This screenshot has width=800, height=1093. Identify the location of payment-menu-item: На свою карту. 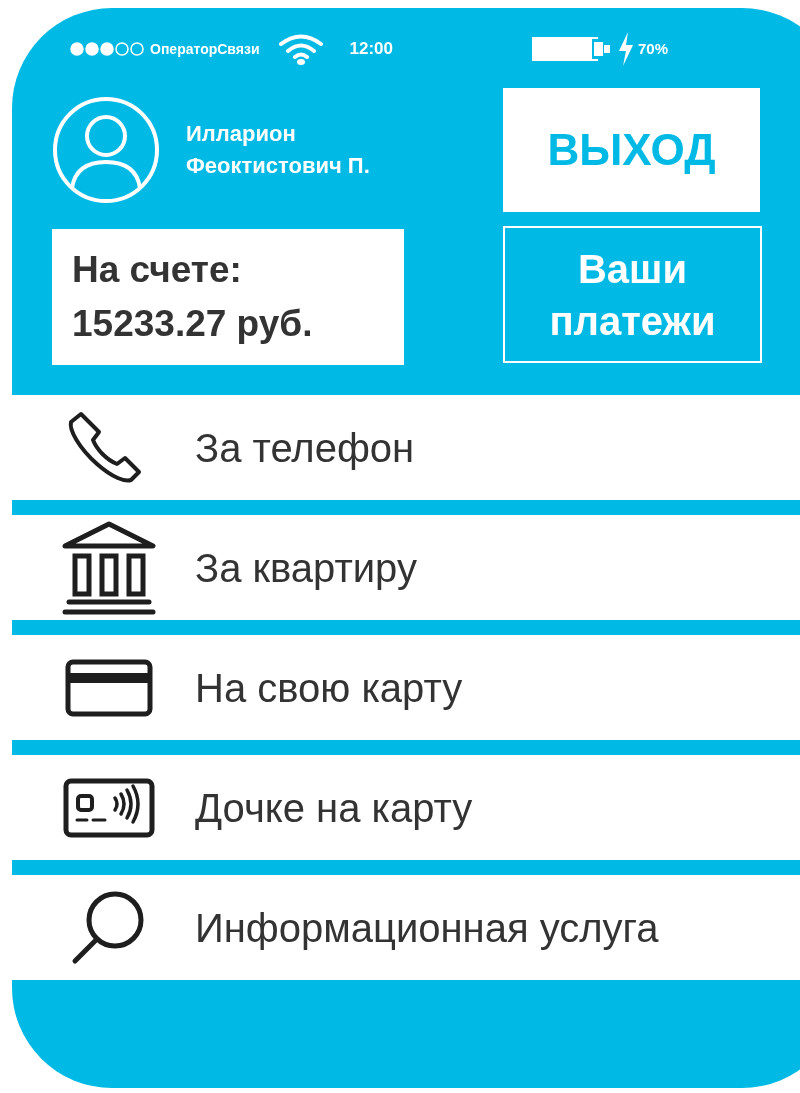
(406, 687).